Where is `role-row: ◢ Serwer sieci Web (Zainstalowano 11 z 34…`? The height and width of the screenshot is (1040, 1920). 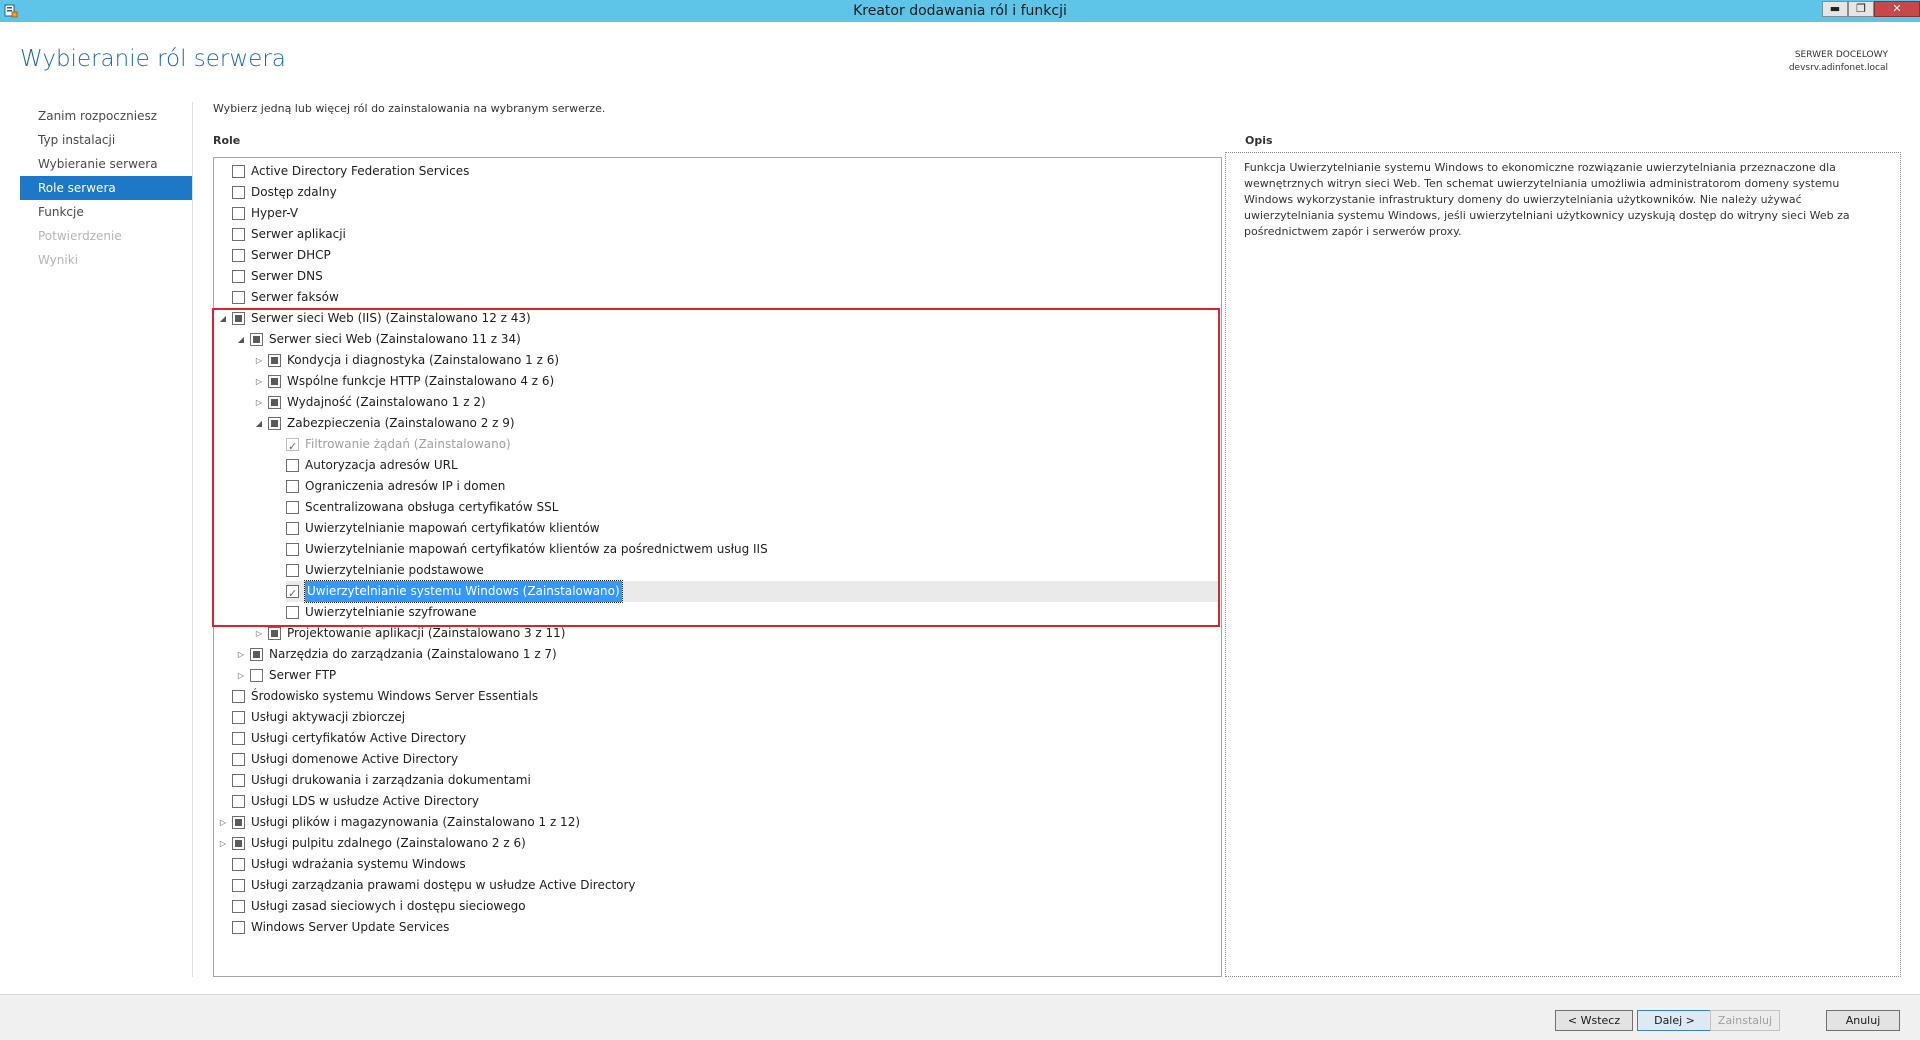 role-row: ◢ Serwer sieci Web (Zainstalowano 11 z 34… is located at coordinates (716, 339).